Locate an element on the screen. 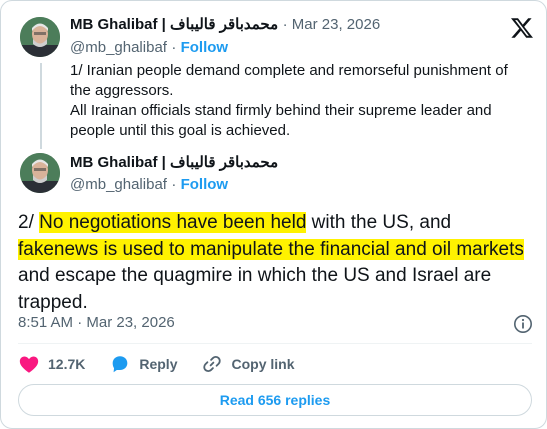 This screenshot has height=429, width=547. x-logo-icon is located at coordinates (522, 28).